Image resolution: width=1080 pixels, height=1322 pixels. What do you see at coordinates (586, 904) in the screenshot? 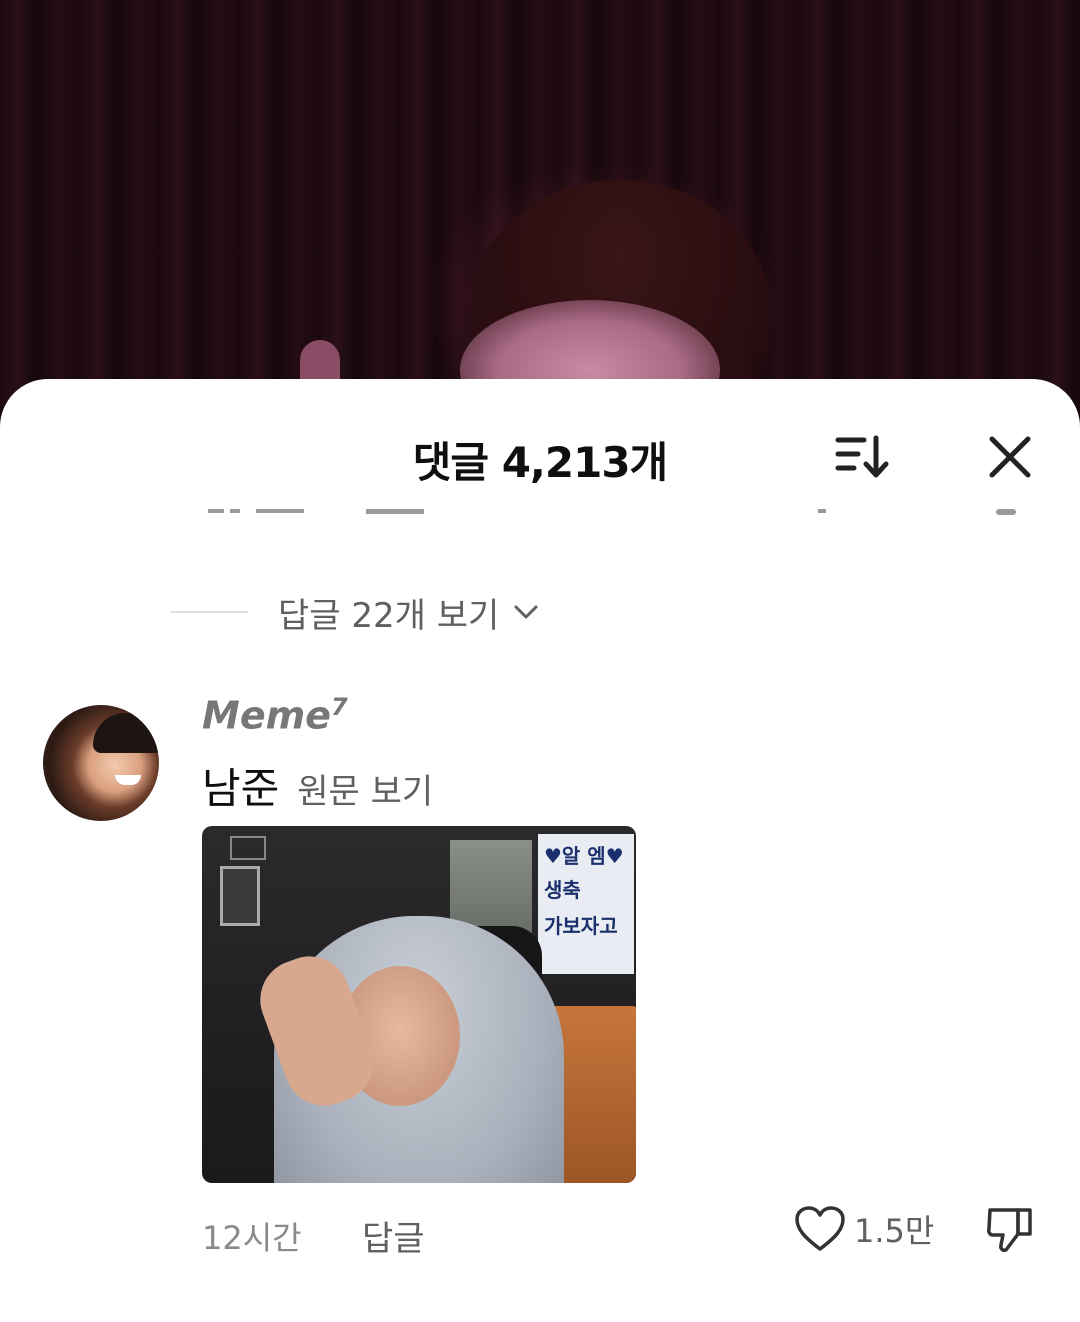
I see `image-sign: ♥알 엠♥ 생축 가보자고` at bounding box center [586, 904].